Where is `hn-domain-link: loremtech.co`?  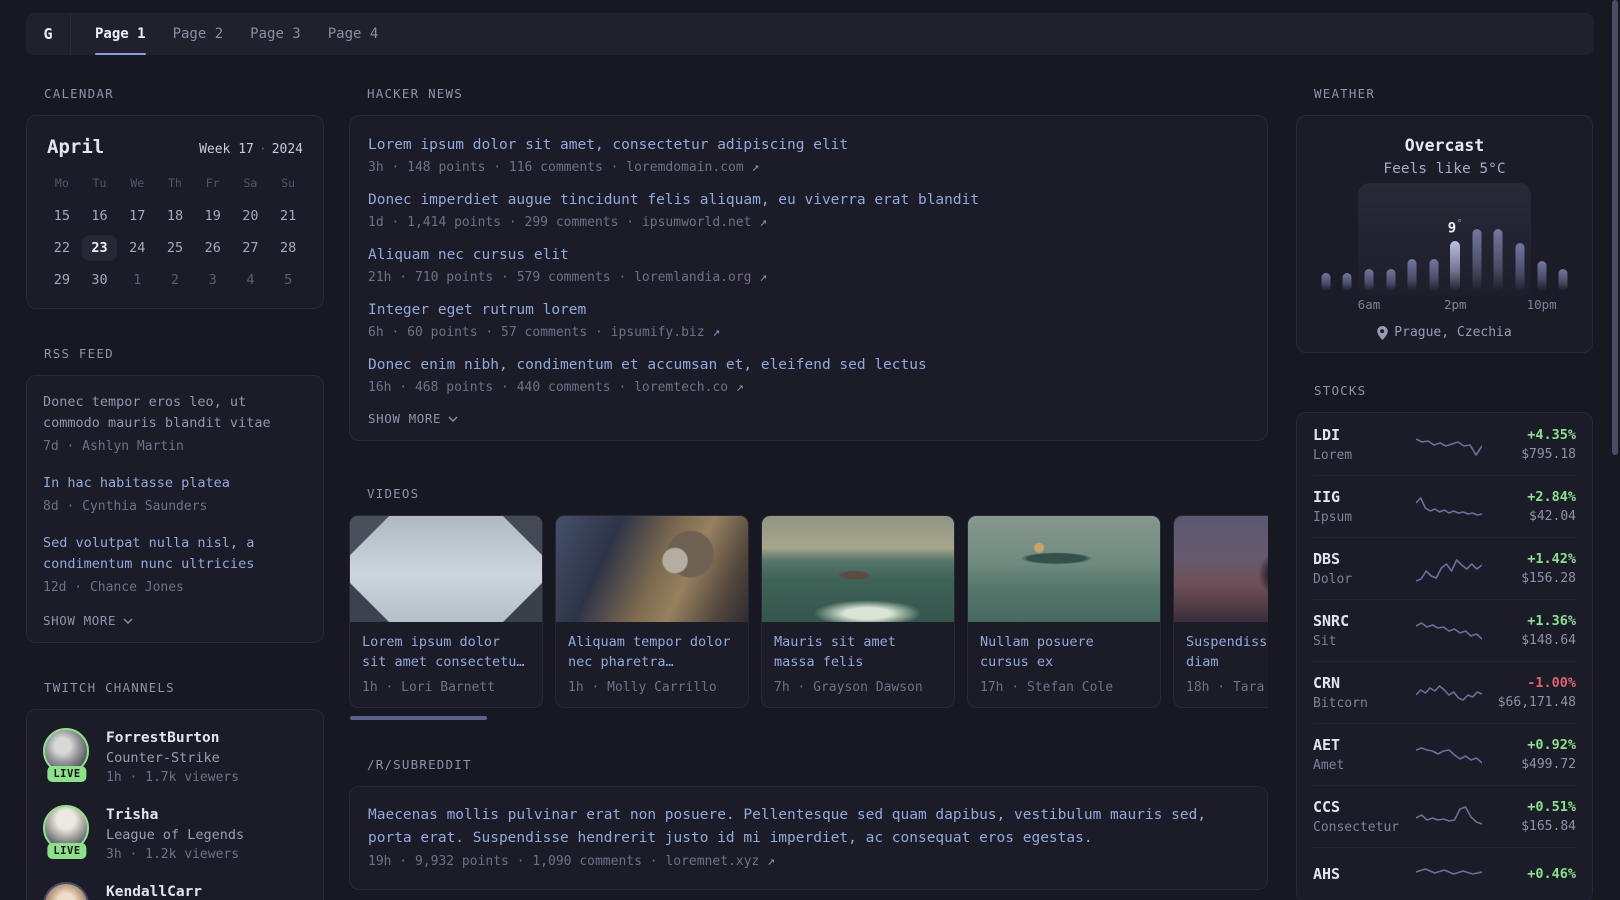
hn-domain-link: loremtech.co is located at coordinates (685, 387).